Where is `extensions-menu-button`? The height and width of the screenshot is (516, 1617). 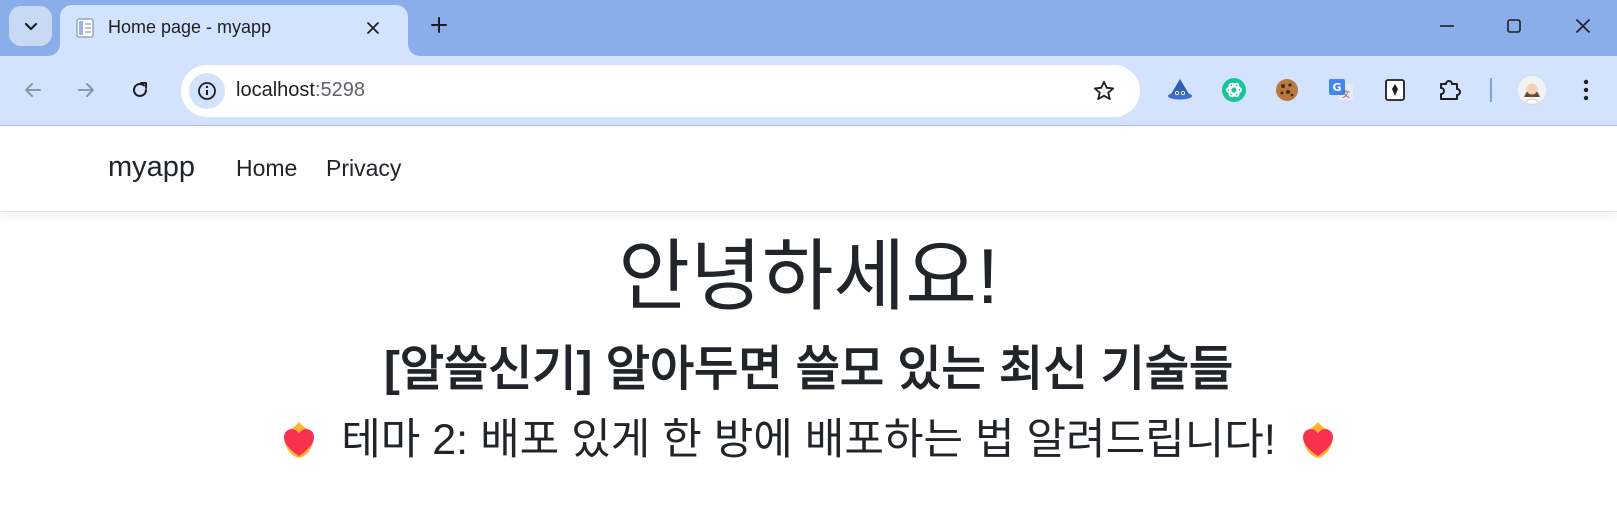
extensions-menu-button is located at coordinates (1449, 90).